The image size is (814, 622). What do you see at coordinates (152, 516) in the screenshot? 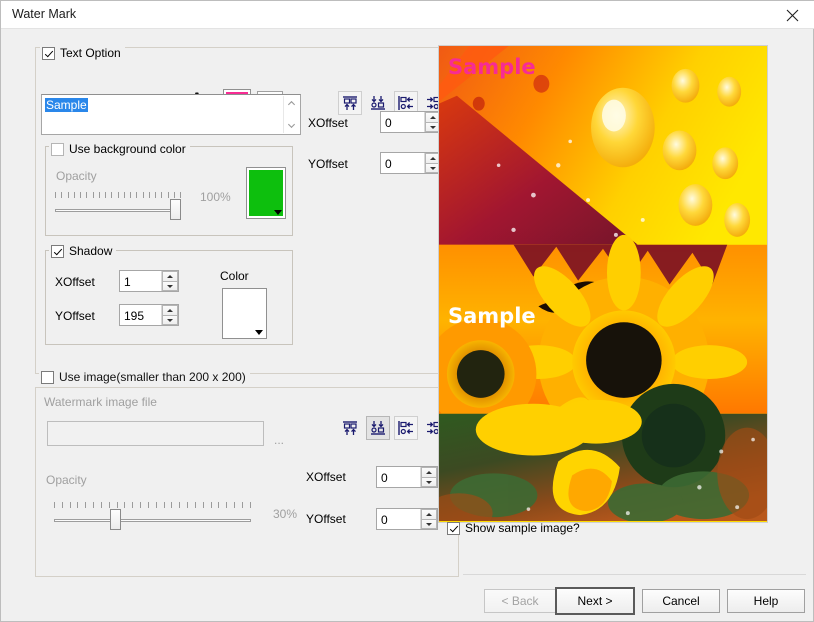
I see `image-opacity-slider` at bounding box center [152, 516].